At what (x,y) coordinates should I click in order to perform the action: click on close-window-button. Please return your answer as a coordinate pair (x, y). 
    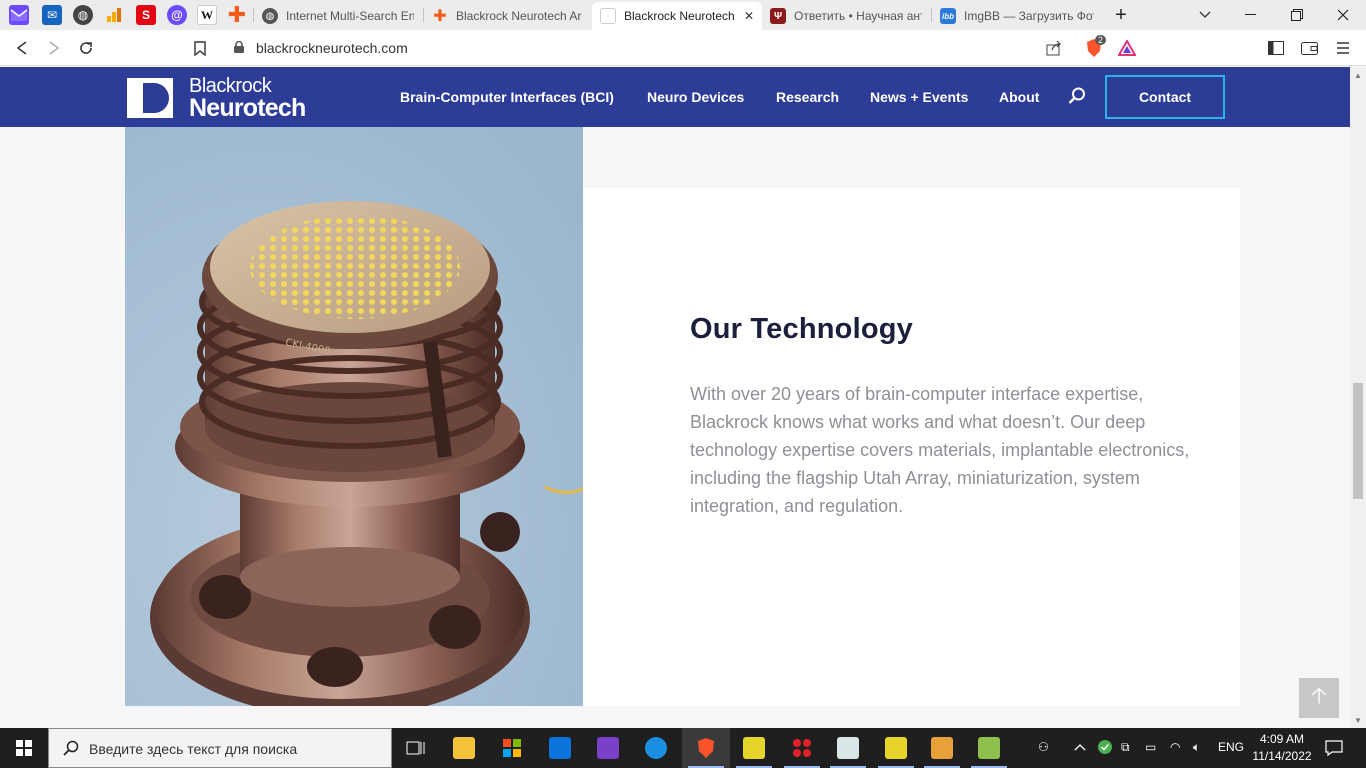
    Looking at the image, I should click on (1343, 15).